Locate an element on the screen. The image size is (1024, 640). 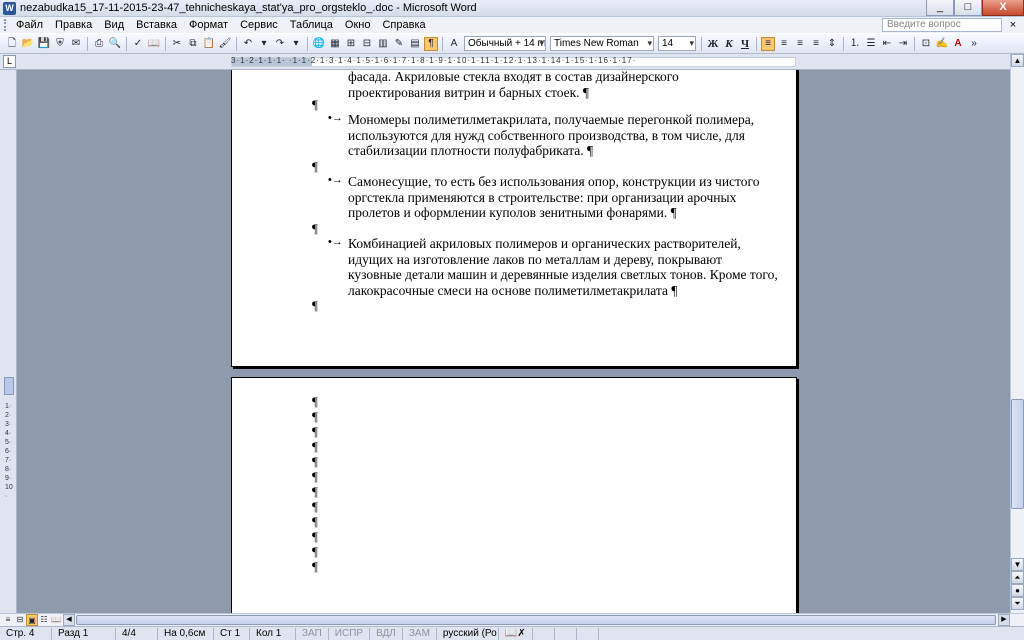
status-language: русский (Ро is located at coordinates (468, 633).